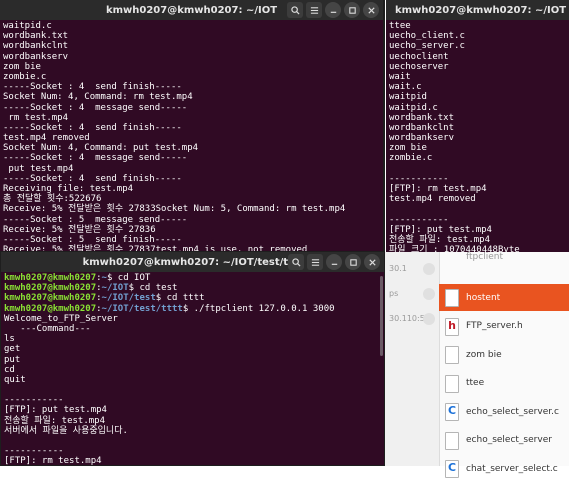 Image resolution: width=569 pixels, height=482 pixels. What do you see at coordinates (55, 420) in the screenshot?
I see `terminal-line: 전송할 파일: test.mp4` at bounding box center [55, 420].